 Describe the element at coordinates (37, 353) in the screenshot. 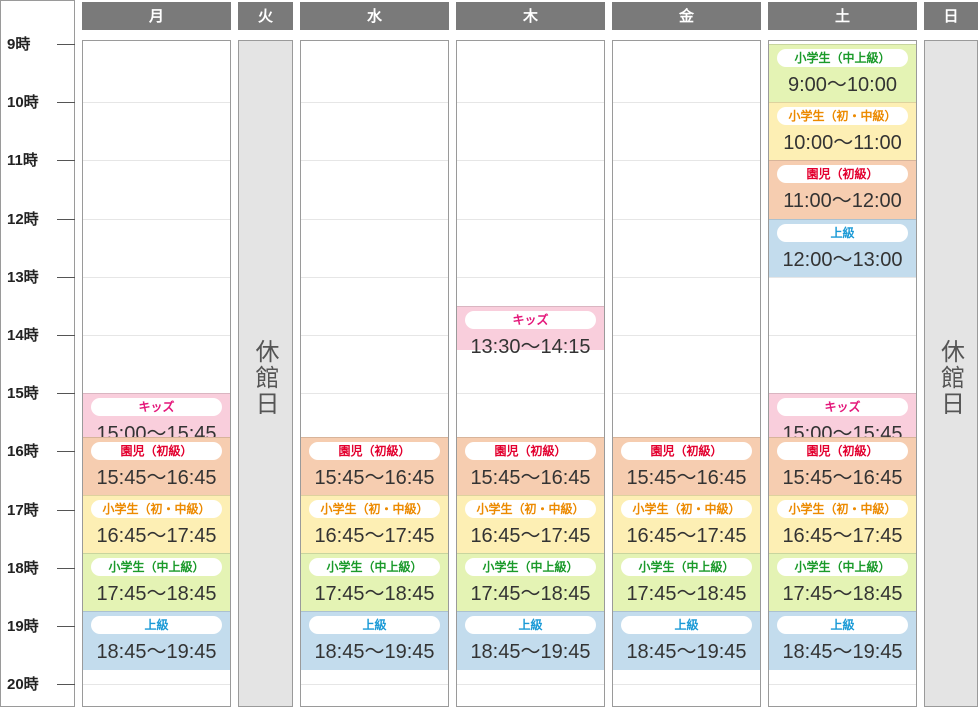

I see `time-axis: 9時 10時 11時 12時 13時 14時 15時 16時 17時 18時 19時 20時` at that location.